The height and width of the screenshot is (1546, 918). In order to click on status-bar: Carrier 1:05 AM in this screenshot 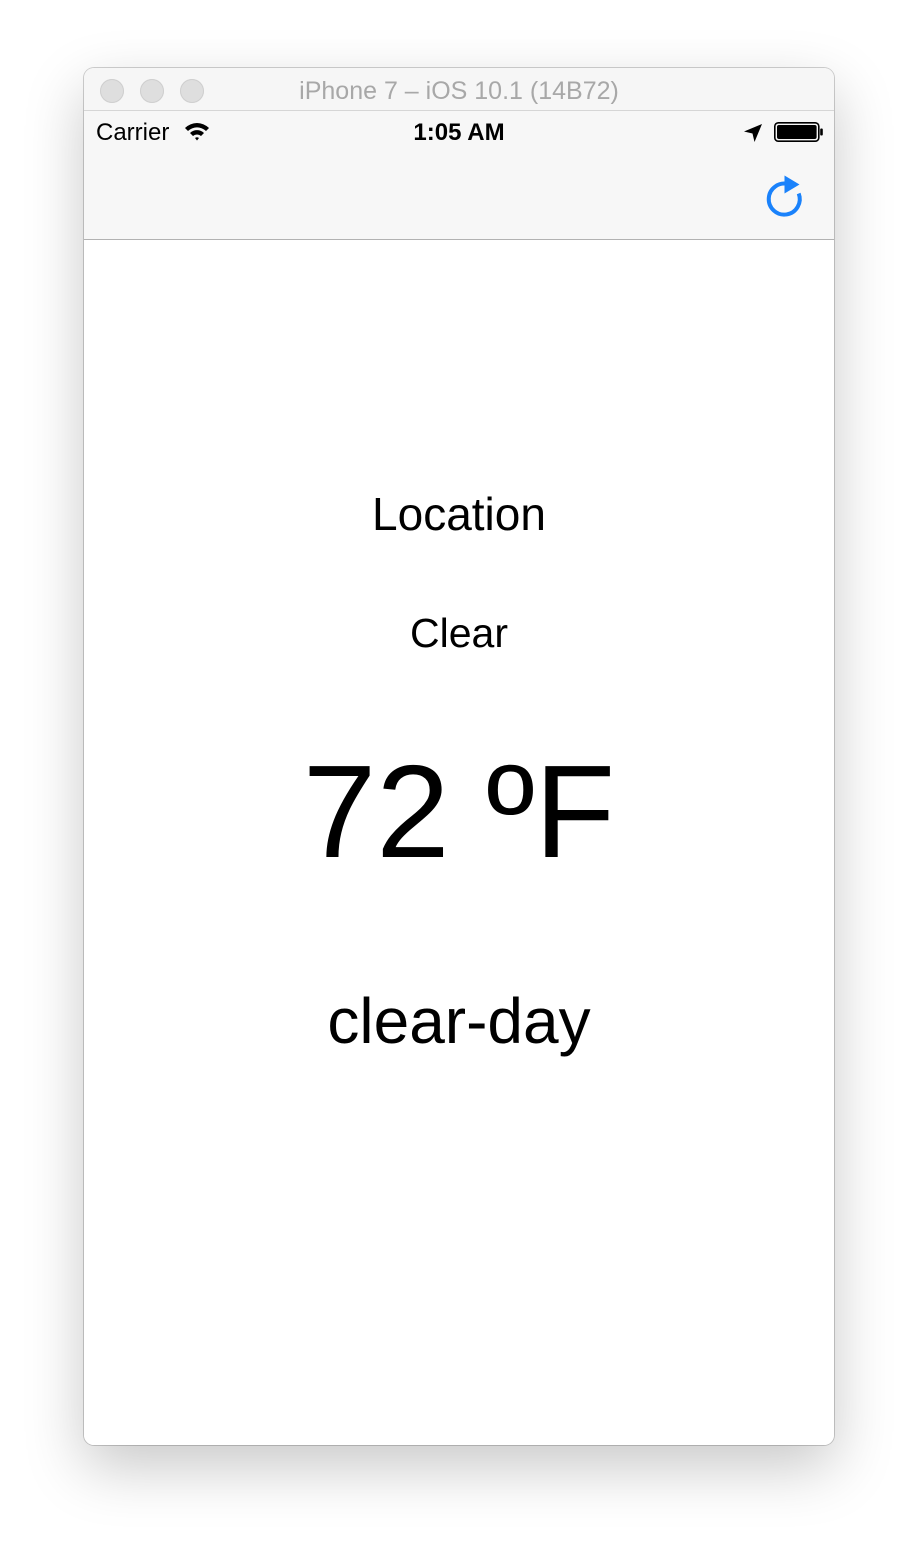, I will do `click(459, 131)`.